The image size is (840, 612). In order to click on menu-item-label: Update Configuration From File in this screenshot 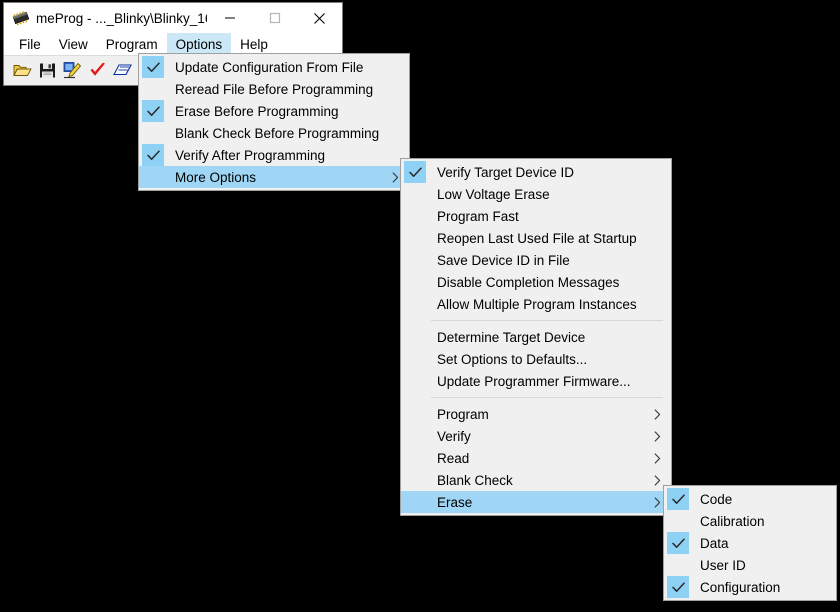, I will do `click(269, 67)`.